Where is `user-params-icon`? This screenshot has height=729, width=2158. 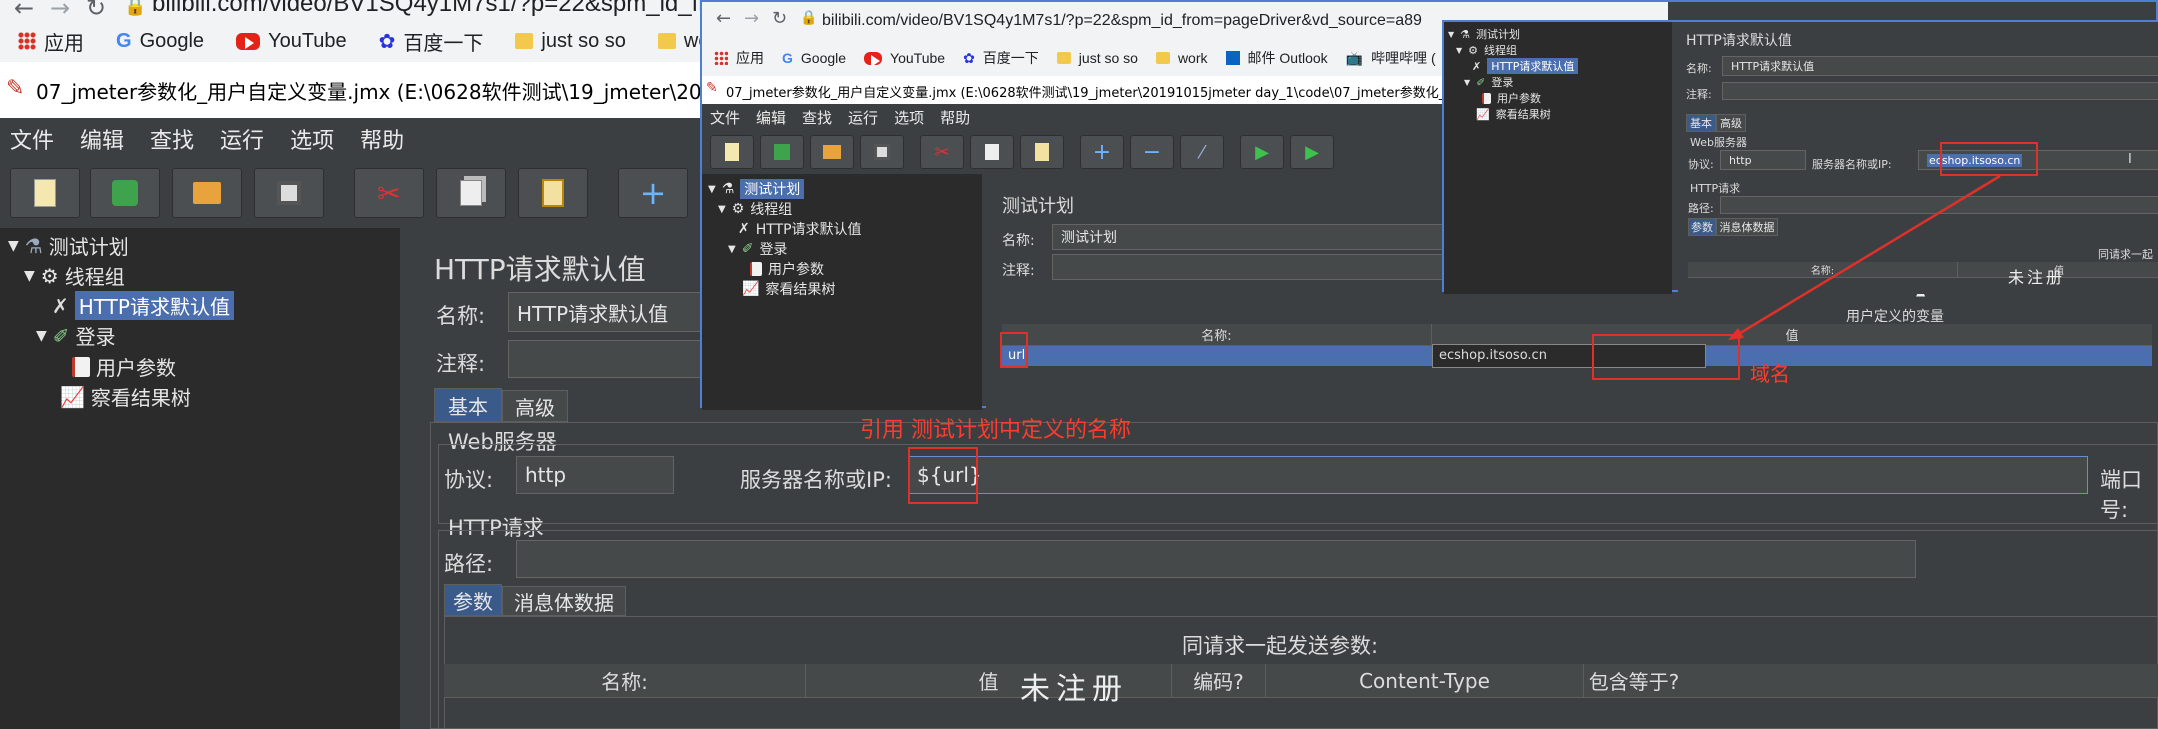
user-params-icon is located at coordinates (1486, 98).